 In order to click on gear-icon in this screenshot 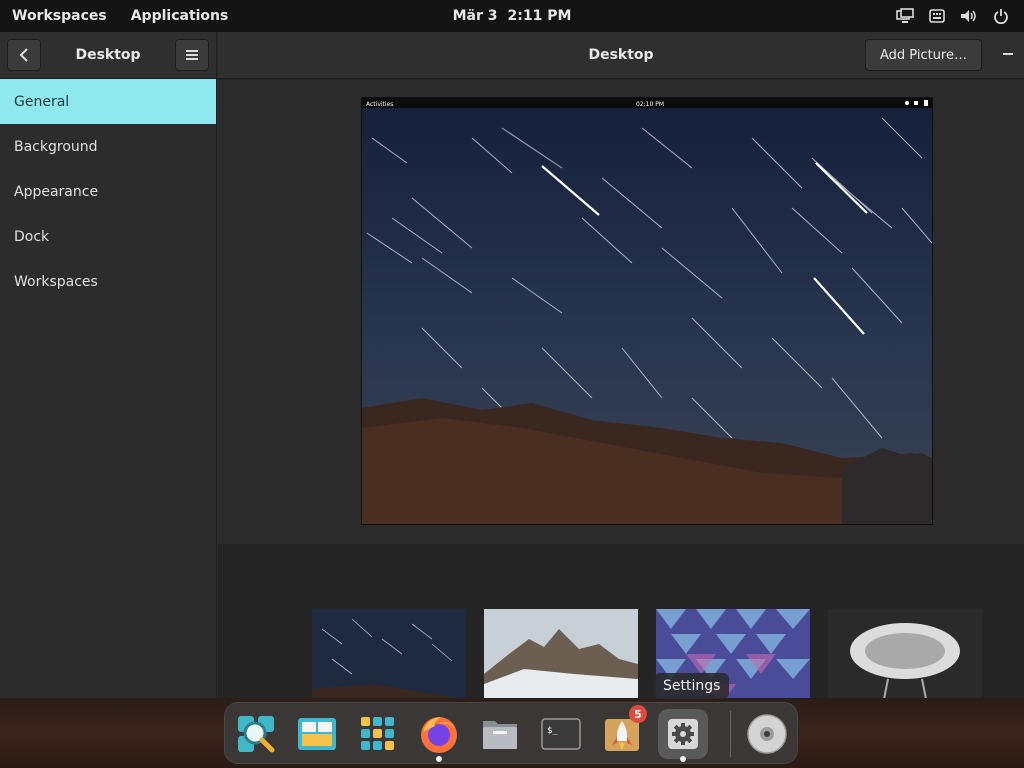, I will do `click(683, 734)`.